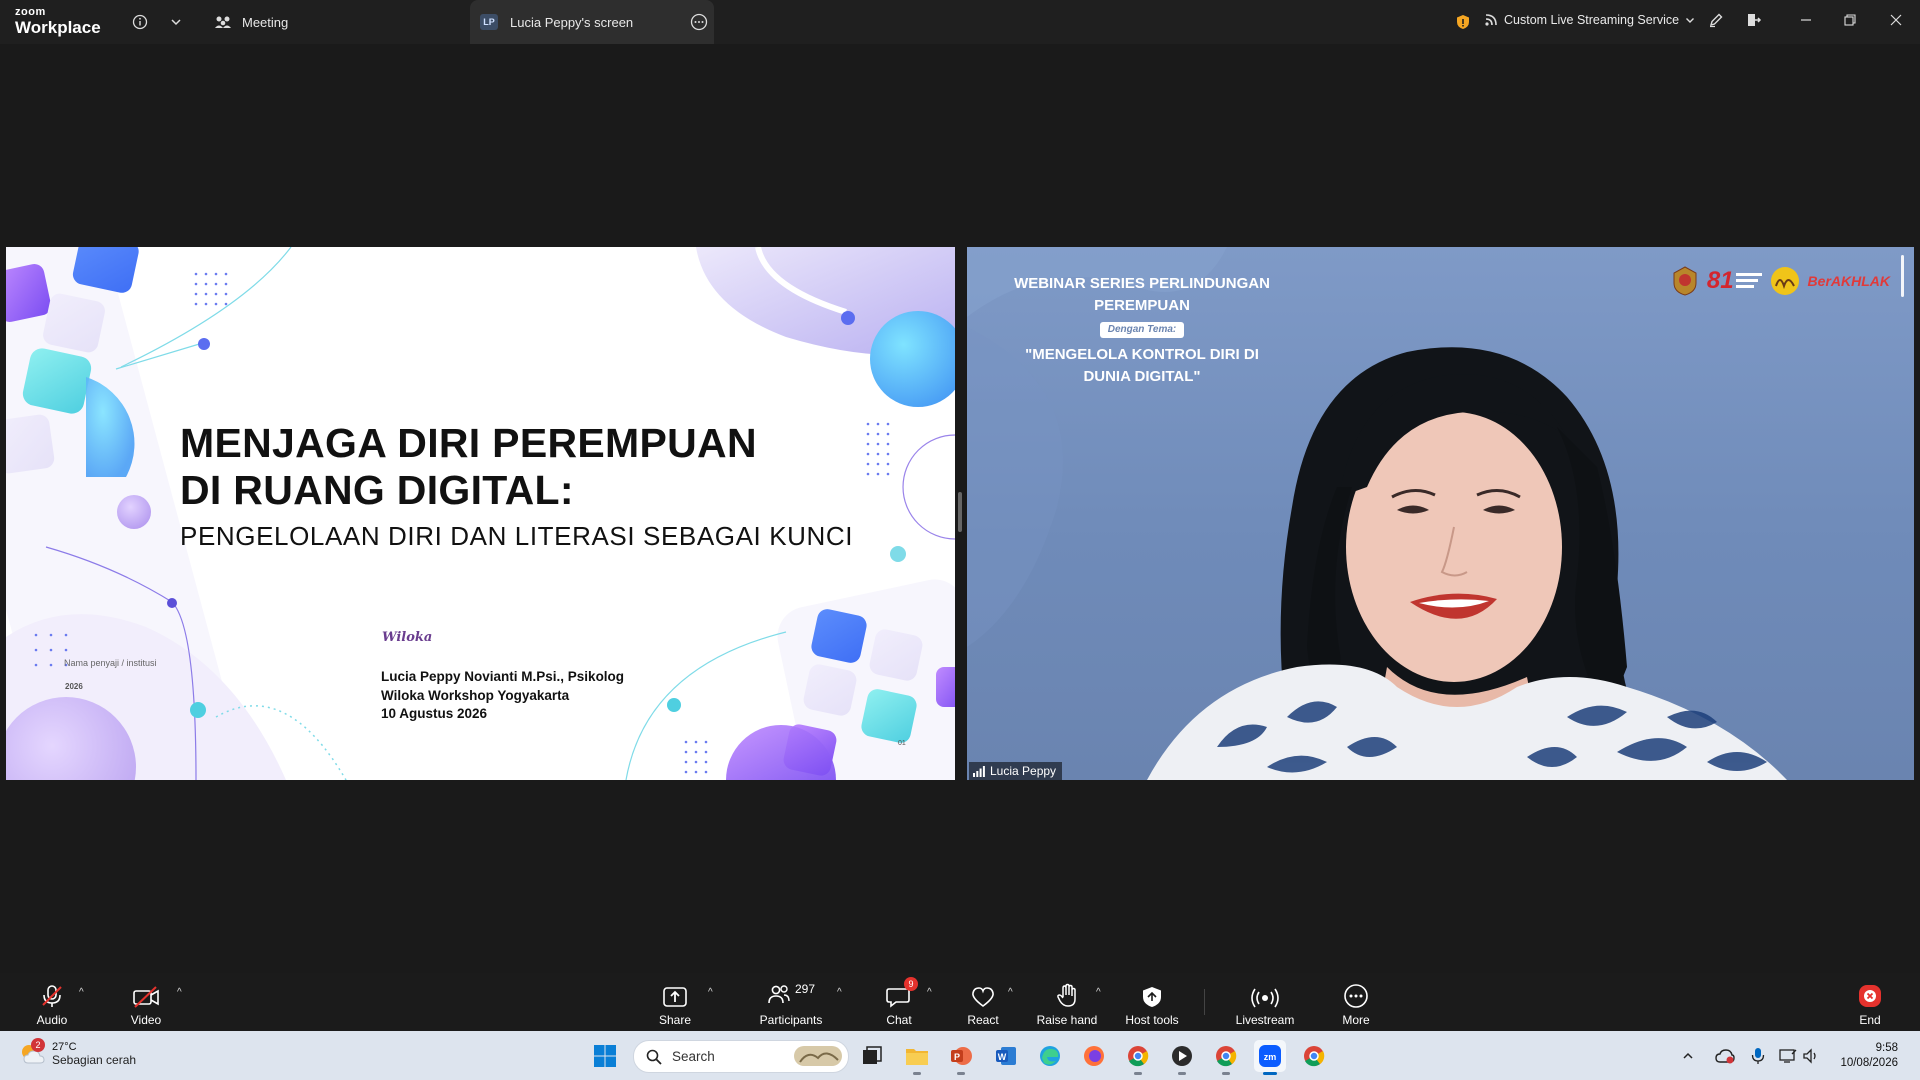 The width and height of the screenshot is (1920, 1080). I want to click on screen-avatar-badge: LP, so click(489, 22).